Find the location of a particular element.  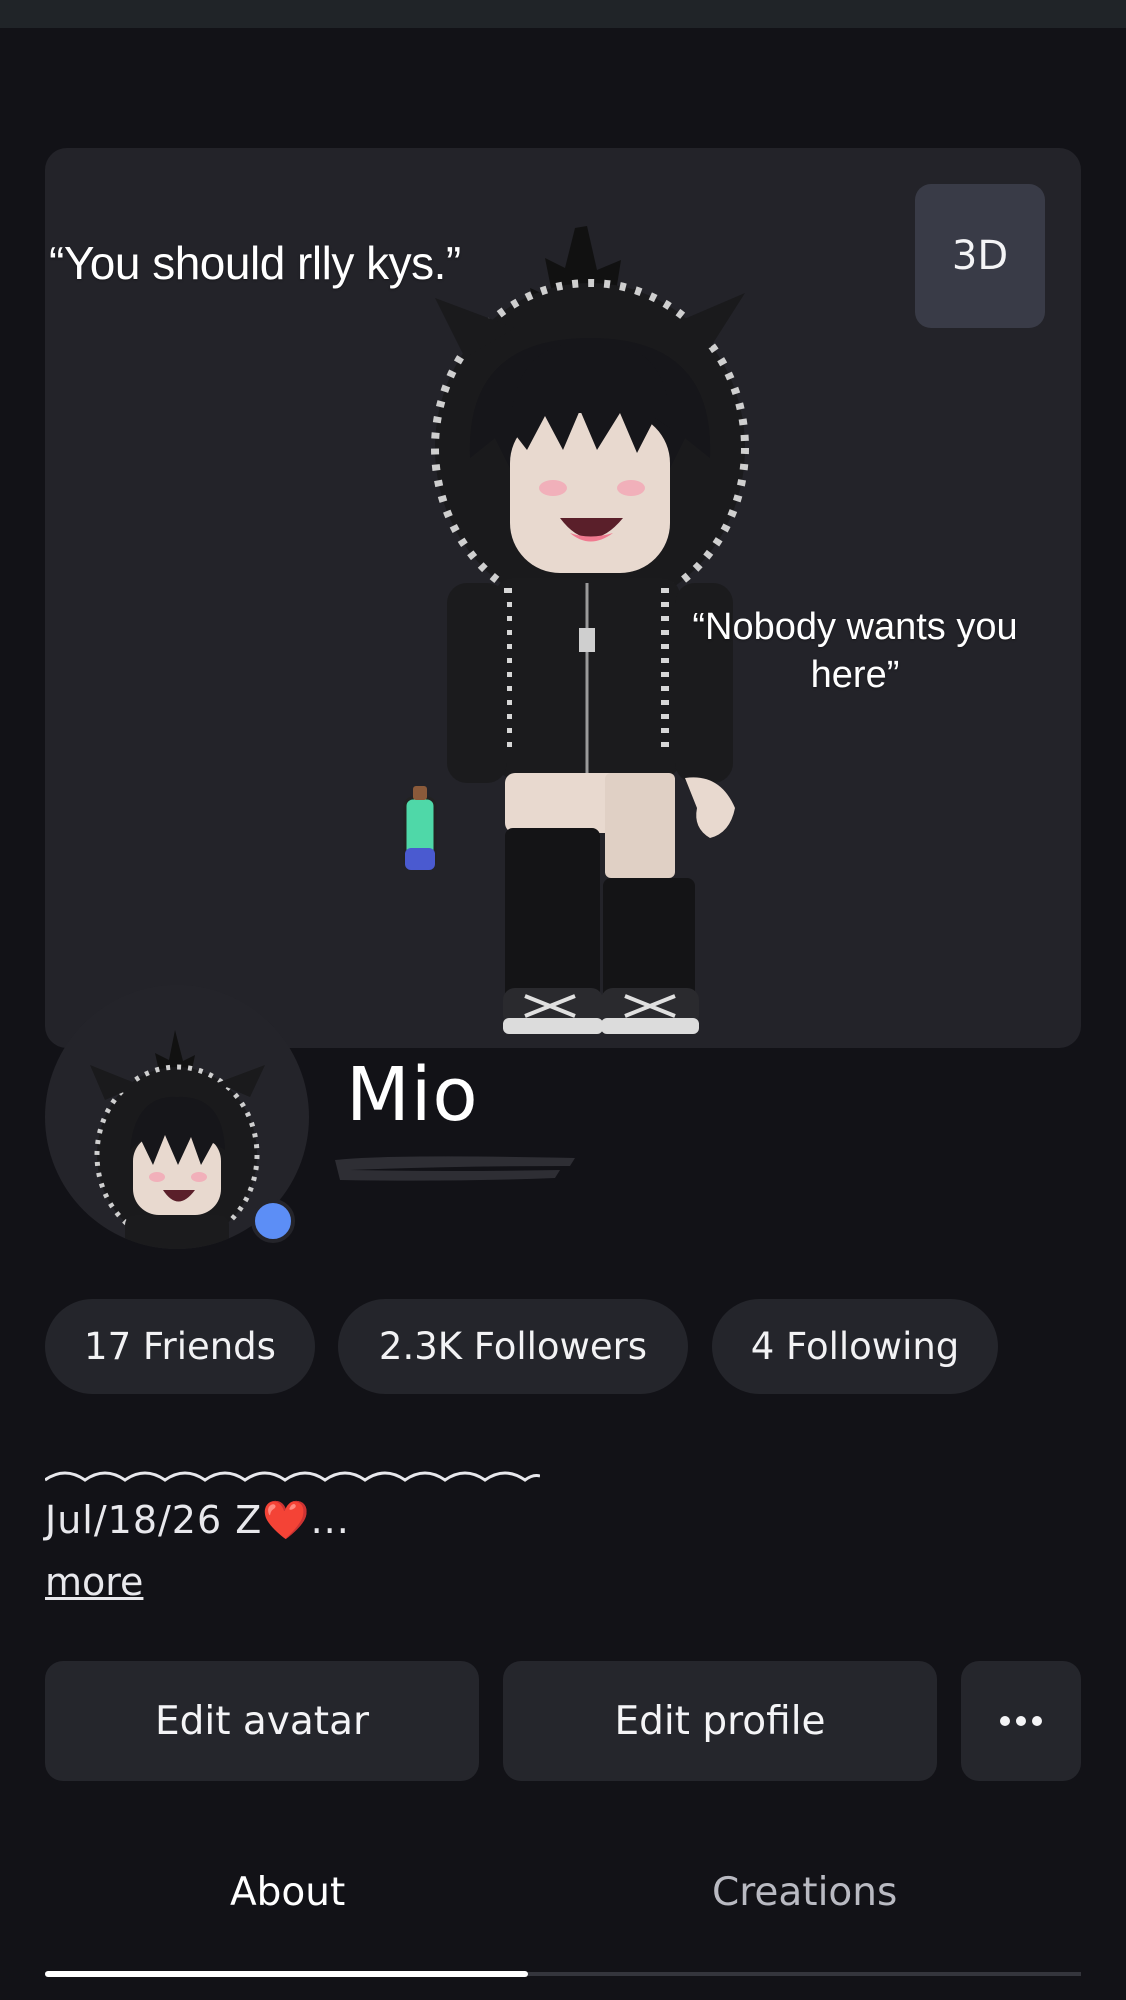

tab-about: About is located at coordinates (287, 1892).